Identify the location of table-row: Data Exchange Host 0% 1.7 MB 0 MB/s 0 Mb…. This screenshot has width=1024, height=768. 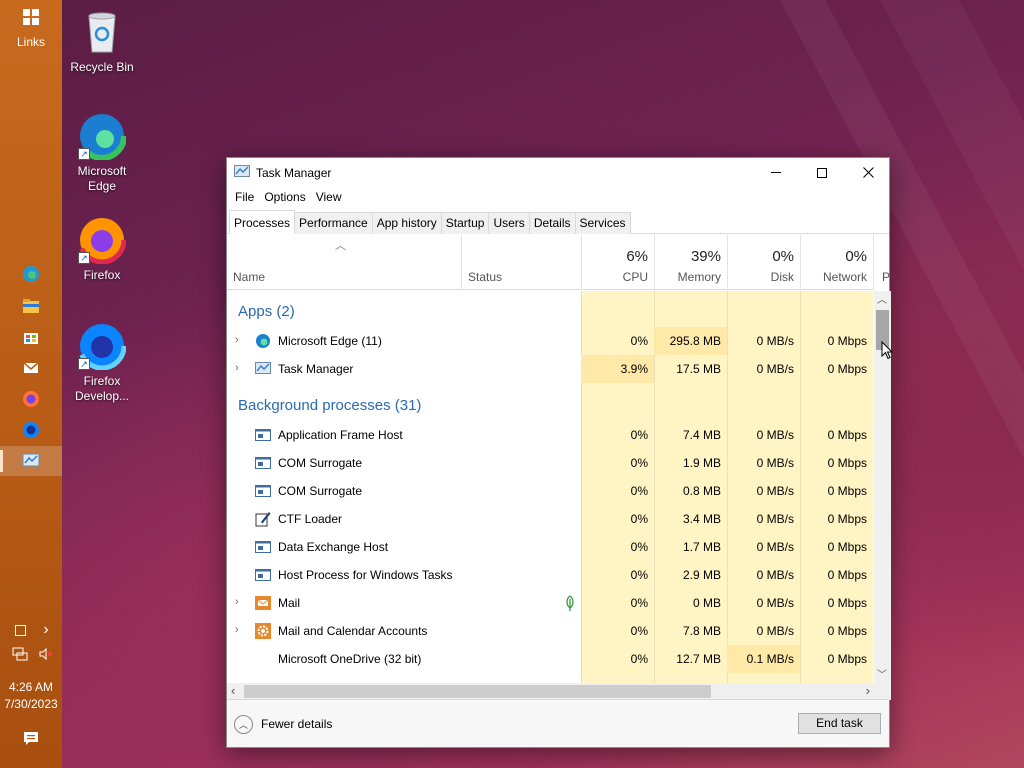
(550, 547).